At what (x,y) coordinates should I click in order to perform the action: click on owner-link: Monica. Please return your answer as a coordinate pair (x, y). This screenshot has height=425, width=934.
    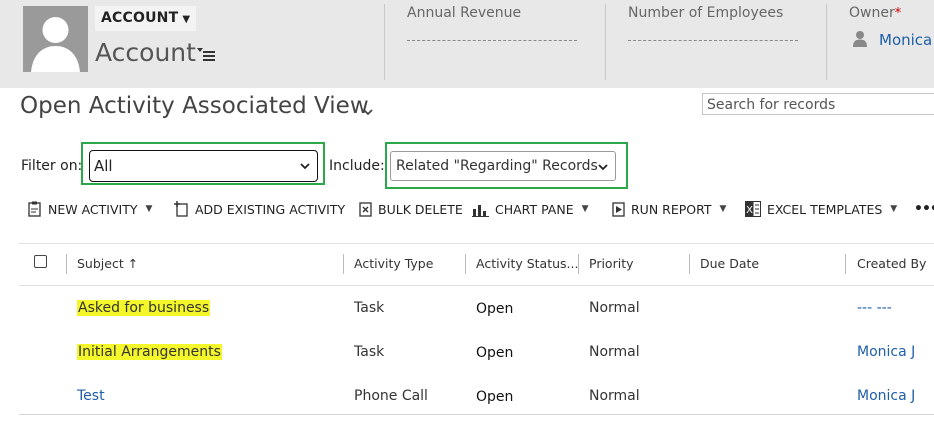
    Looking at the image, I should click on (905, 40).